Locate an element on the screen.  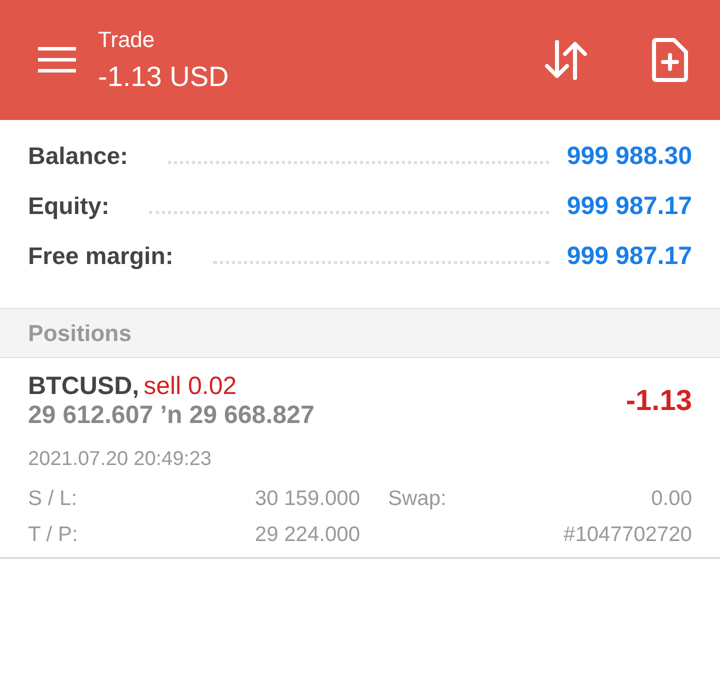
section-title: Positions is located at coordinates (80, 333).